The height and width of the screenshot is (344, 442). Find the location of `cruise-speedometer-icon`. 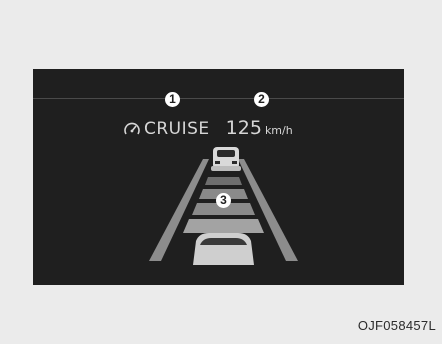

cruise-speedometer-icon is located at coordinates (132, 128).